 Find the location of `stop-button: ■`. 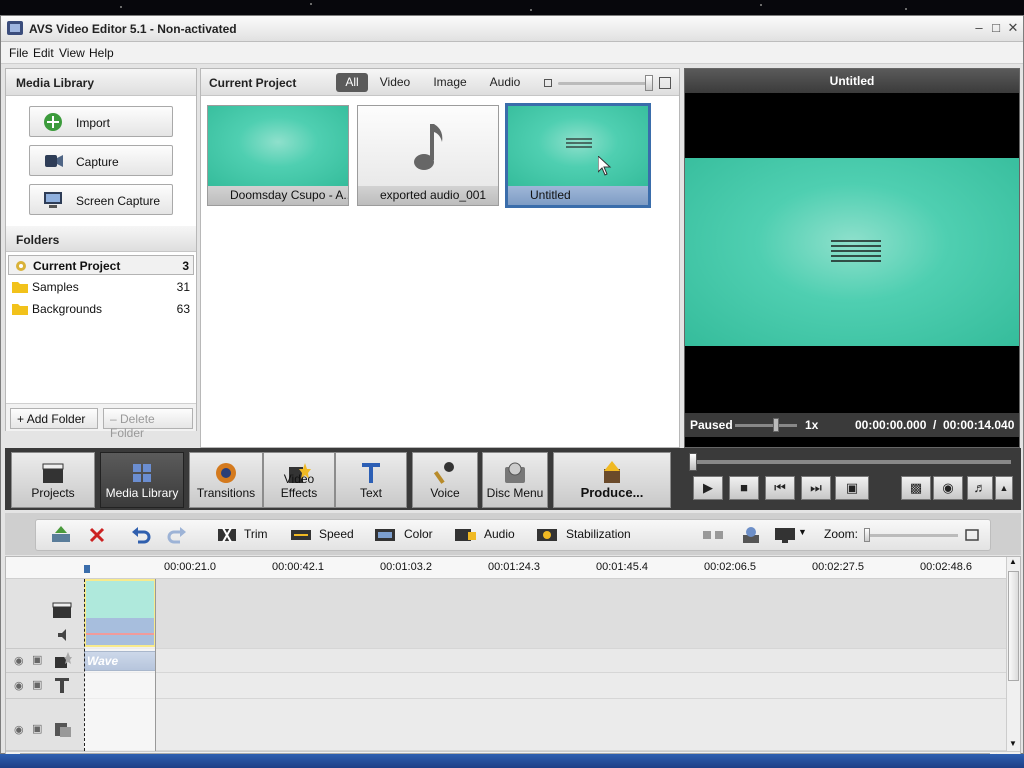

stop-button: ■ is located at coordinates (744, 488).